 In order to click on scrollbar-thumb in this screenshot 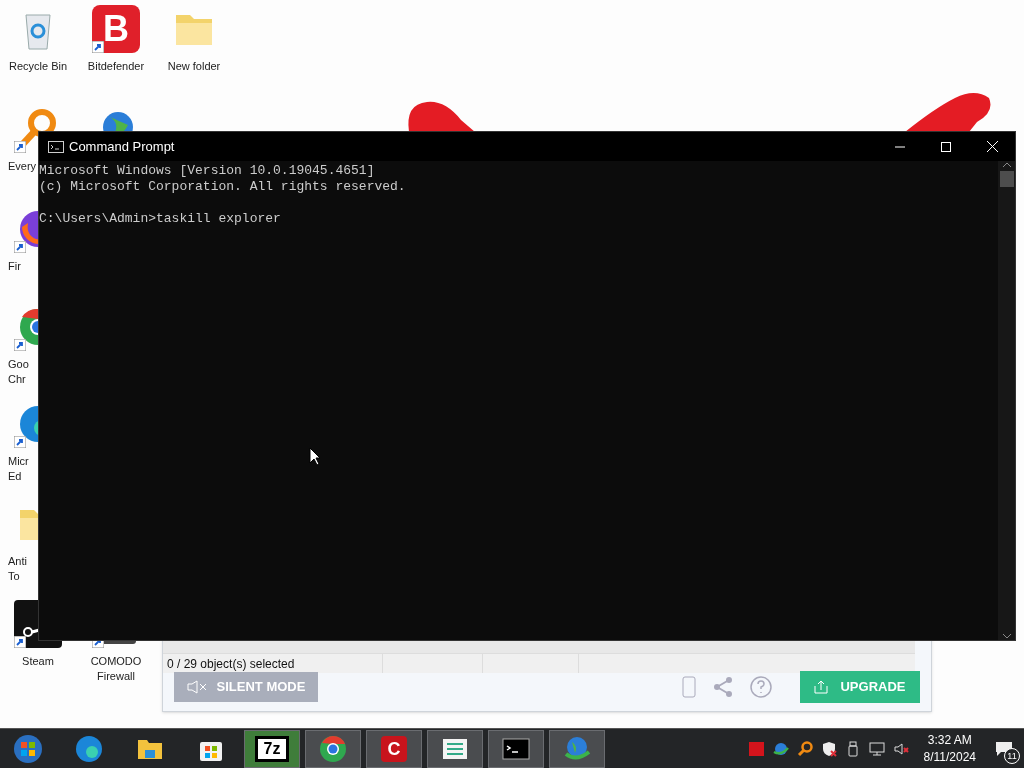, I will do `click(1006, 179)`.